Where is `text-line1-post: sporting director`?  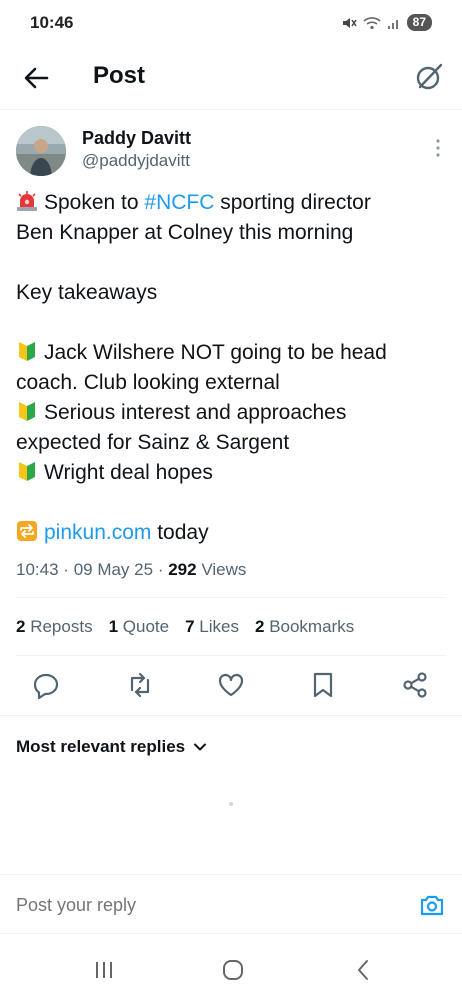 text-line1-post: sporting director is located at coordinates (292, 202).